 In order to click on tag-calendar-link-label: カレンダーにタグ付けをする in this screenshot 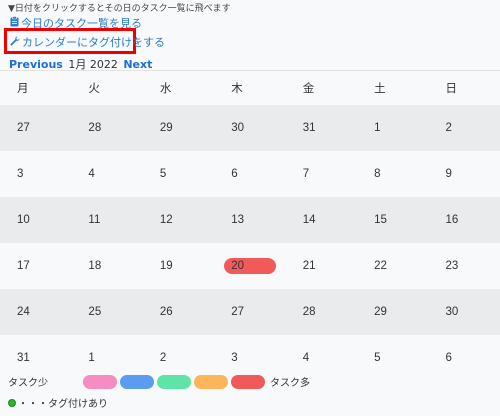, I will do `click(93, 42)`.